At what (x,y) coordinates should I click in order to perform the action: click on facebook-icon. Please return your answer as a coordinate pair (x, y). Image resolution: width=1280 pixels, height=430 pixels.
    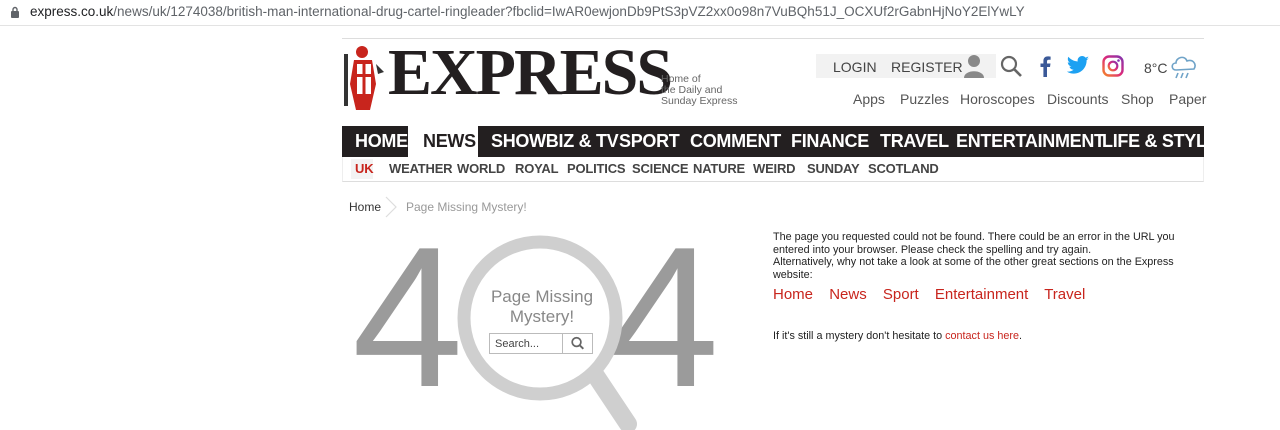
    Looking at the image, I should click on (1045, 66).